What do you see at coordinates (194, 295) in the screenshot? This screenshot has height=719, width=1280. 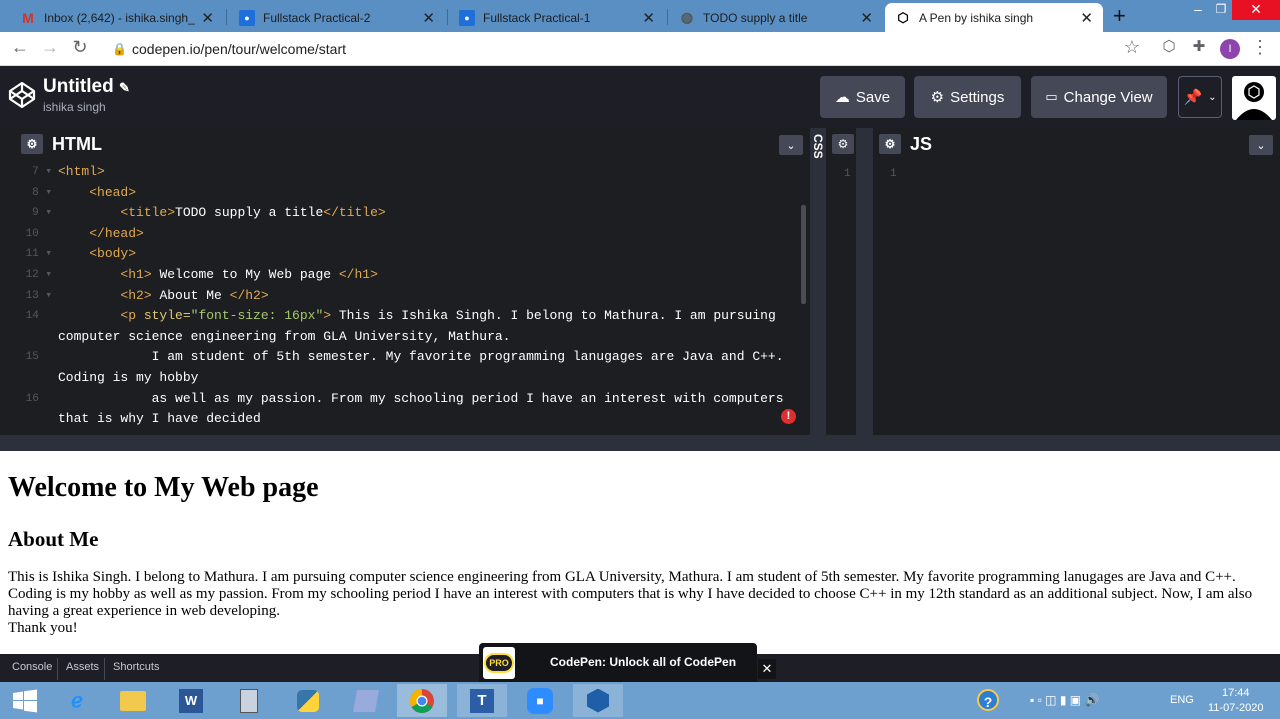 I see `code-text: <h2> About Me </h2>` at bounding box center [194, 295].